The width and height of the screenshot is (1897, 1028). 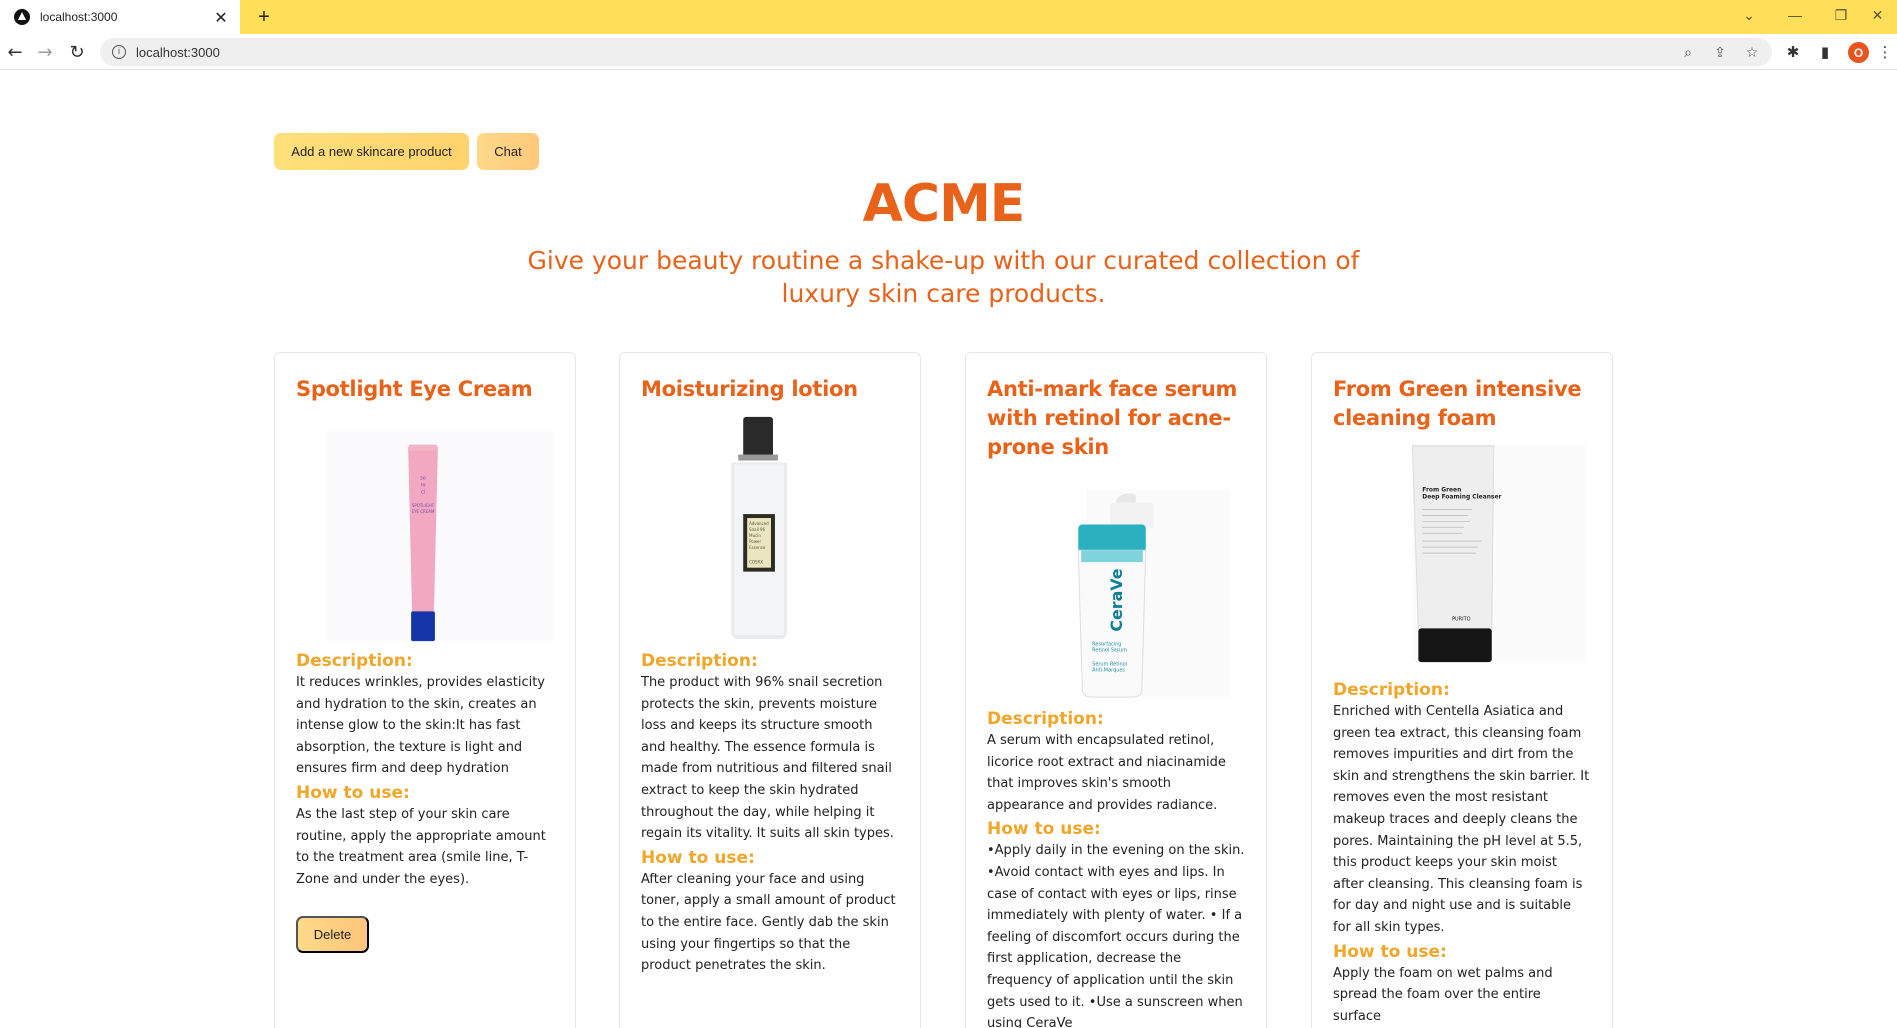 What do you see at coordinates (757, 547) in the screenshot?
I see `package-text: Essence` at bounding box center [757, 547].